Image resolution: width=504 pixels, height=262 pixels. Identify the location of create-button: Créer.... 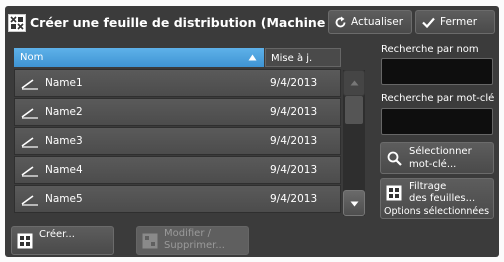
(62, 240).